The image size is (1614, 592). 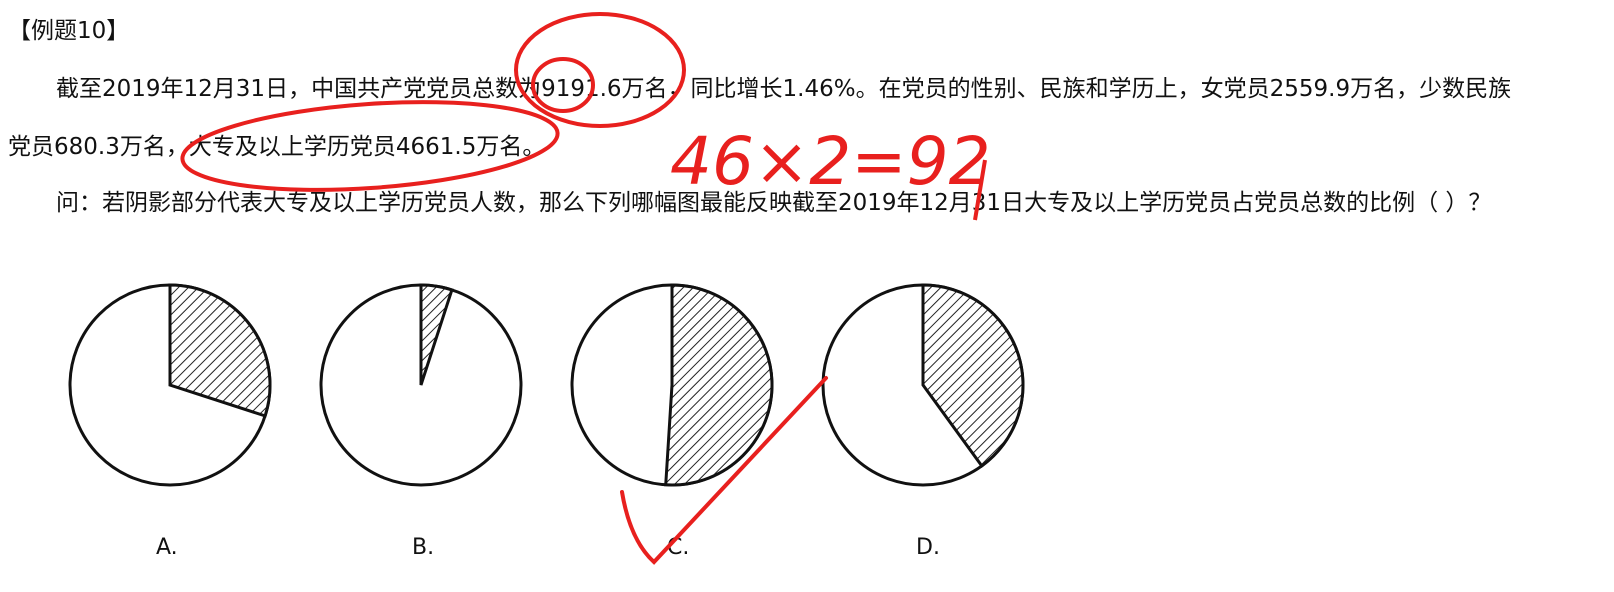 What do you see at coordinates (370, 146) in the screenshot?
I see `highlight-ellipse` at bounding box center [370, 146].